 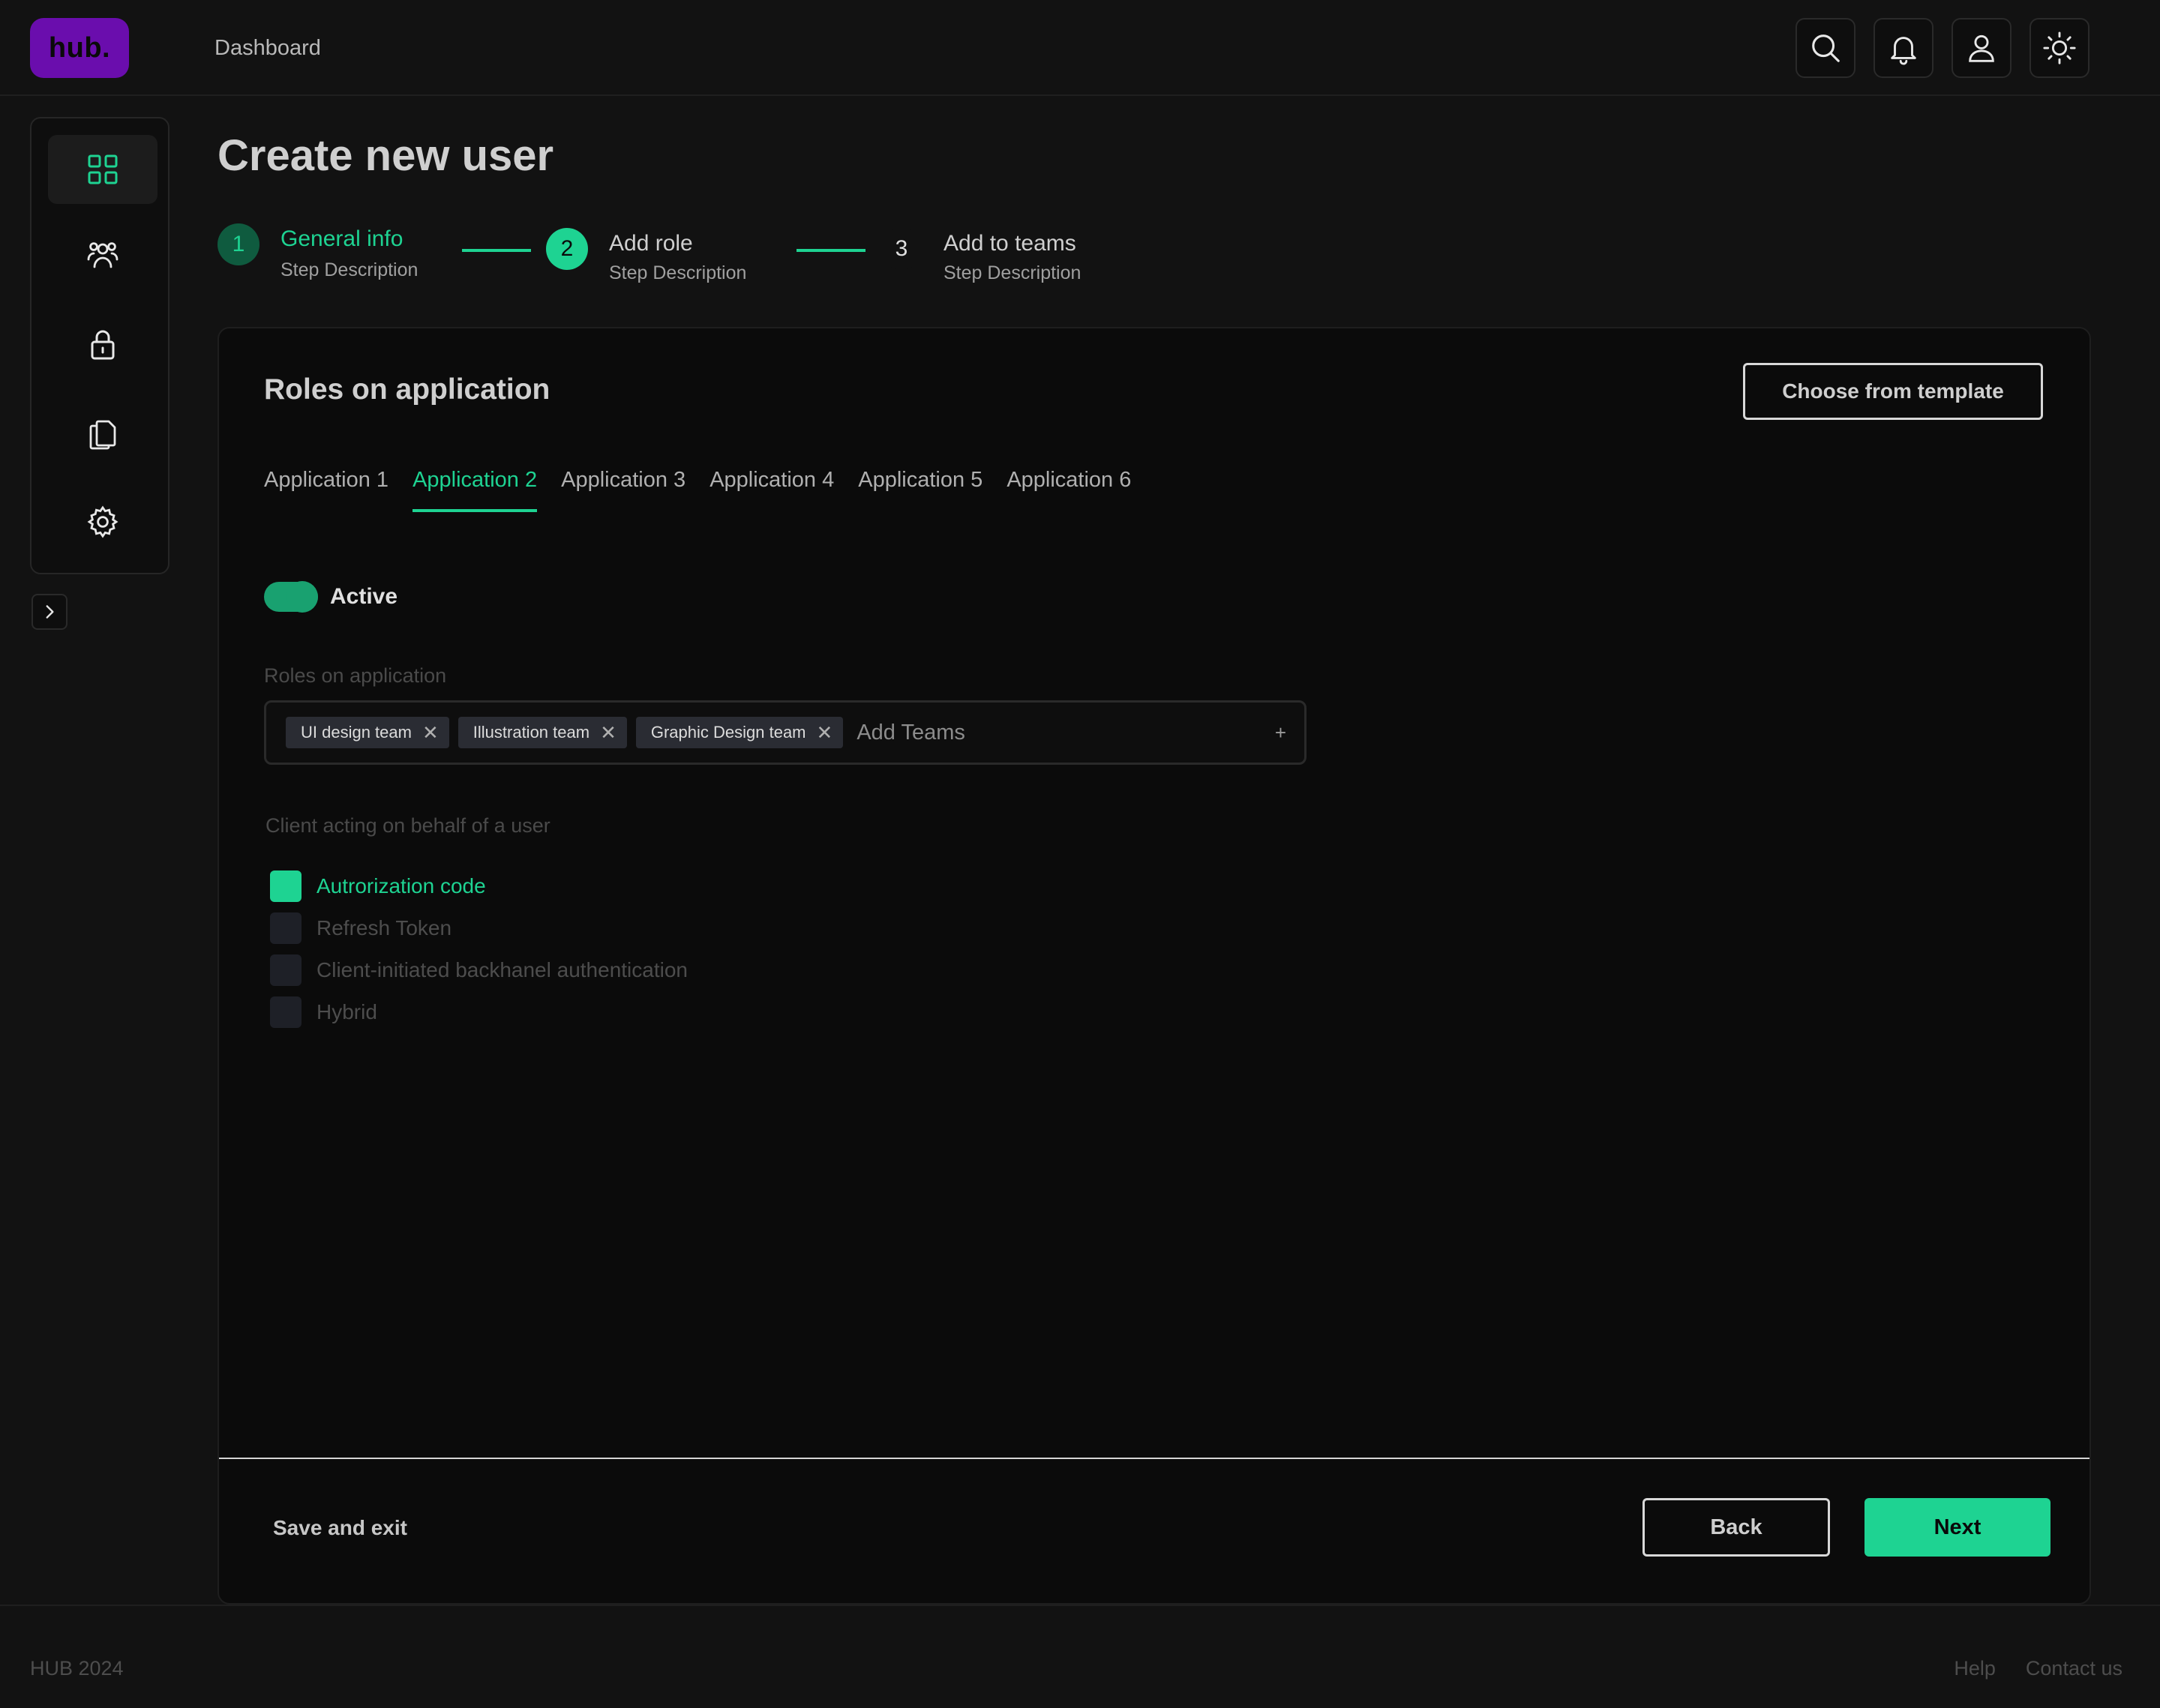 I want to click on sidebar-item-users, so click(x=103, y=255).